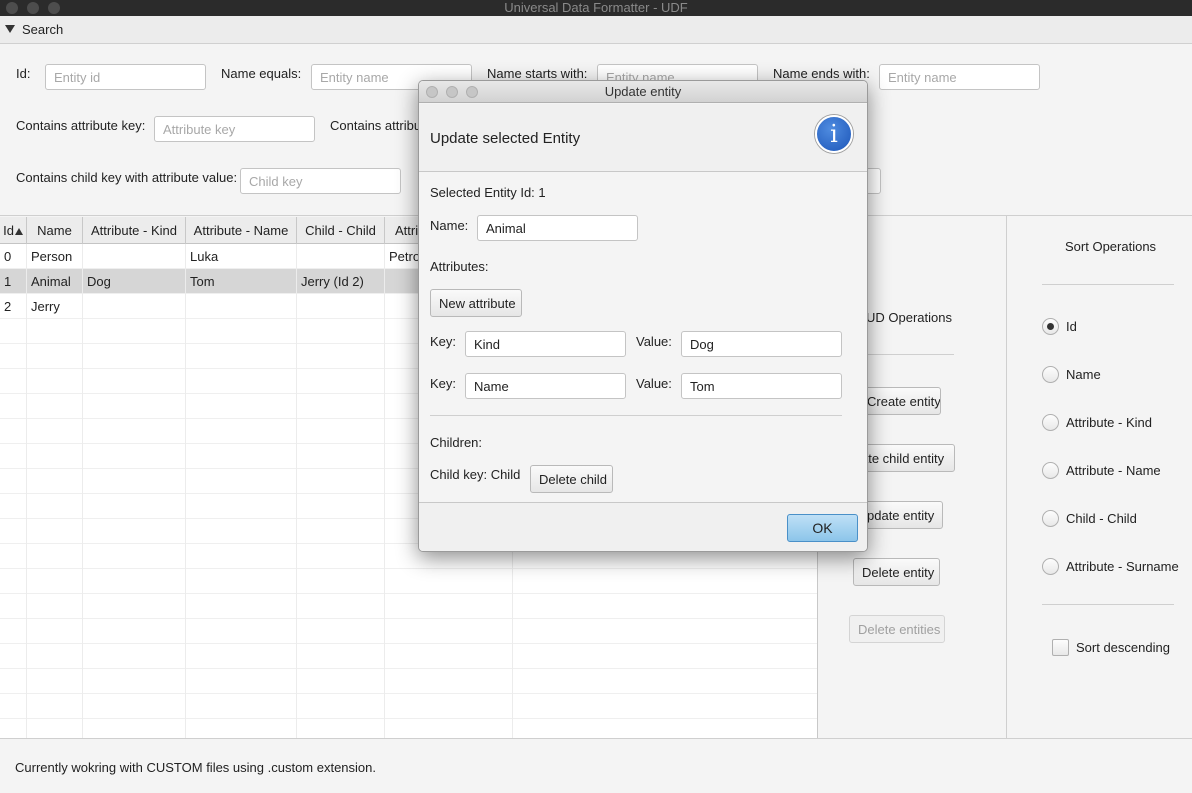 The width and height of the screenshot is (1192, 793). Describe the element at coordinates (557, 228) in the screenshot. I see `entity-name-input` at that location.